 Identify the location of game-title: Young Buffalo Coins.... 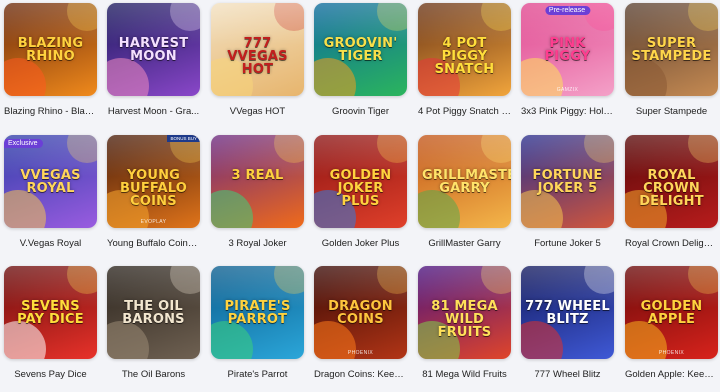
(153, 243).